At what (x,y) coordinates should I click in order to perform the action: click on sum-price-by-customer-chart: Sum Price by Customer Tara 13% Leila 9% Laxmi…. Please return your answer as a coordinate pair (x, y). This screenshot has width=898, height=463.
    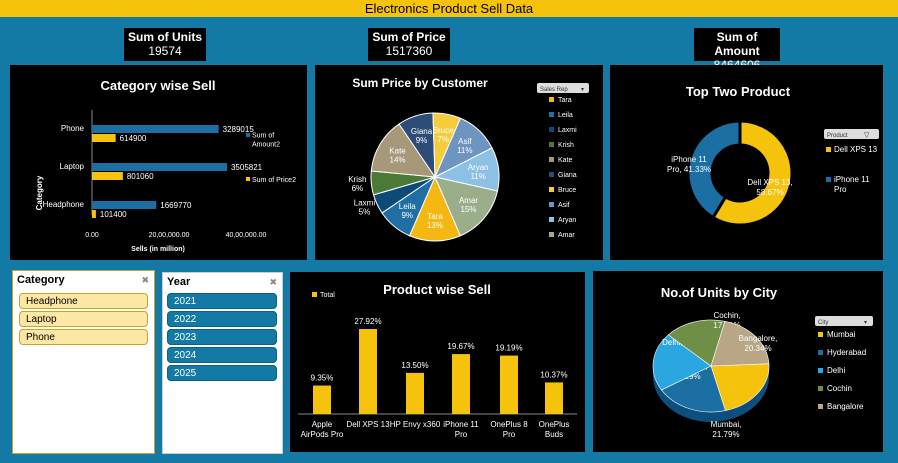
    Looking at the image, I should click on (459, 162).